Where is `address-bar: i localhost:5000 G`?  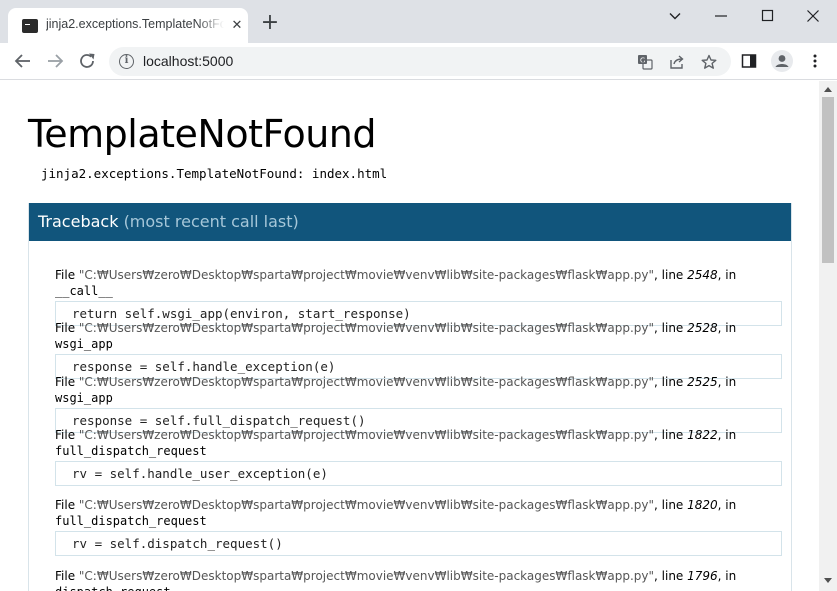 address-bar: i localhost:5000 G is located at coordinates (420, 61).